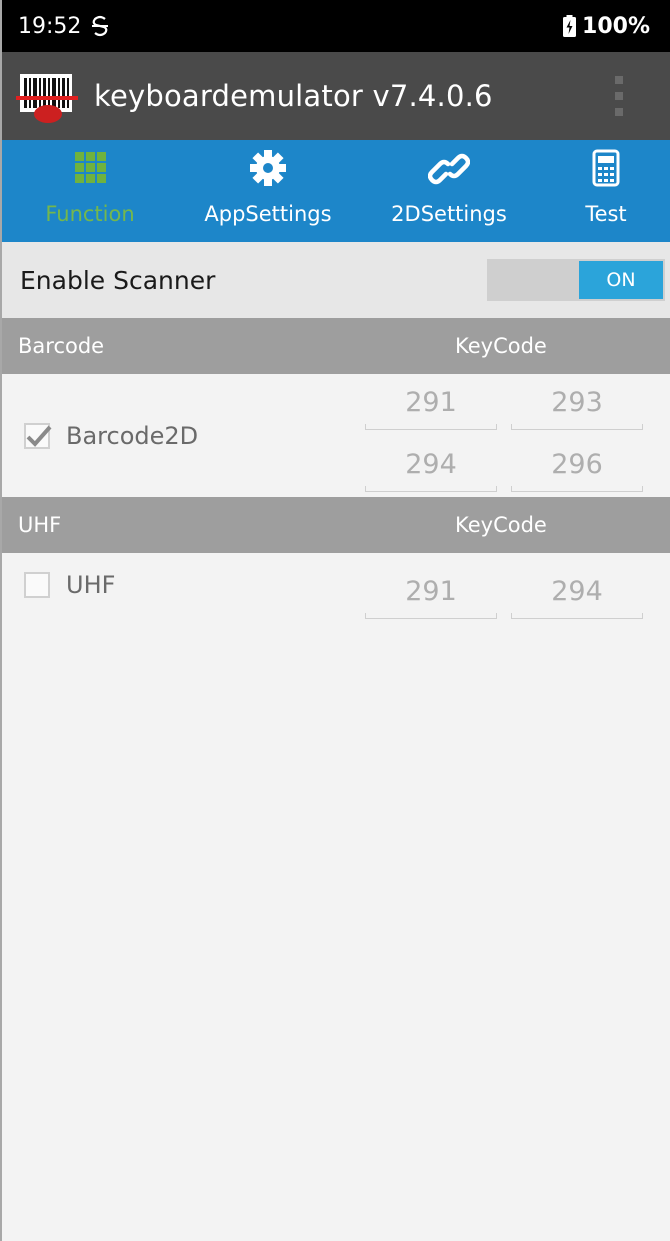  I want to click on status-left: 19:52, so click(63, 26).